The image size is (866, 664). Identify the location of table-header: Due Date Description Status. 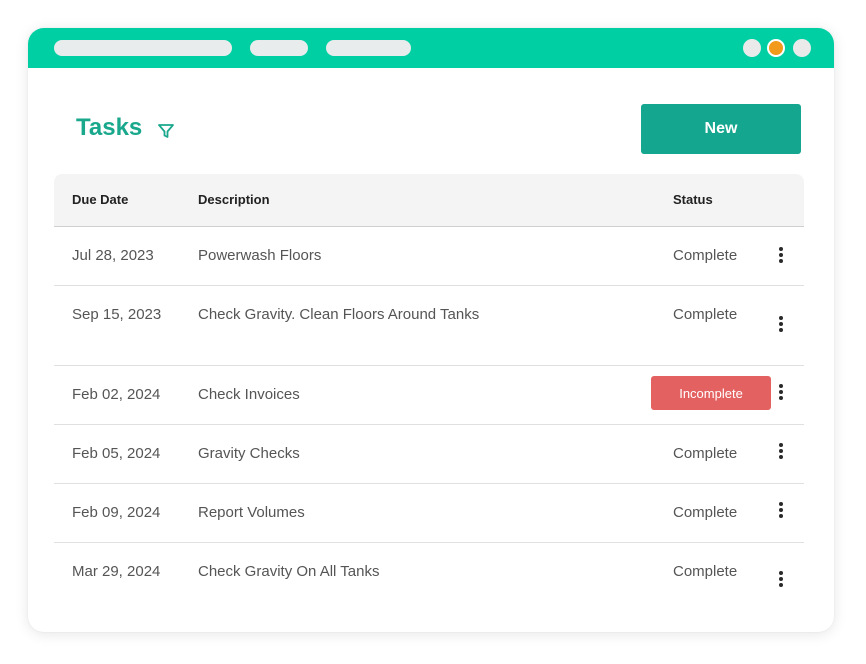
(429, 200).